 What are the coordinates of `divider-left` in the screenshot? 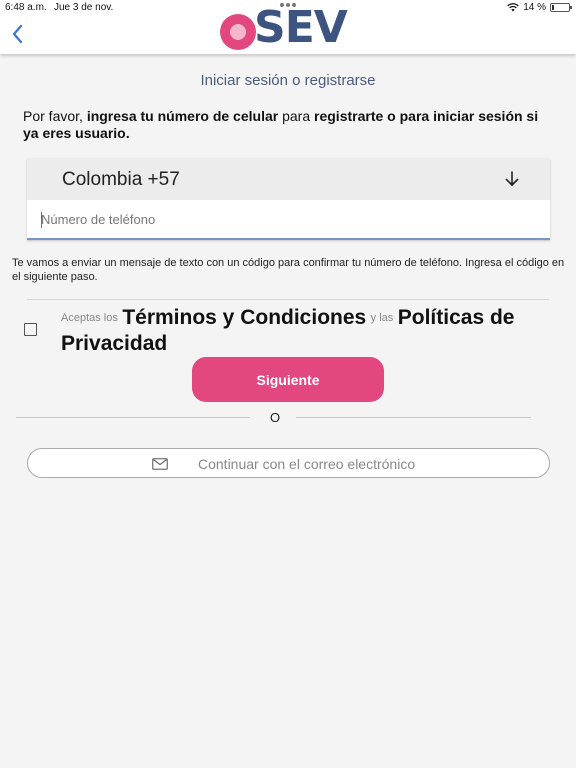 It's located at (133, 417).